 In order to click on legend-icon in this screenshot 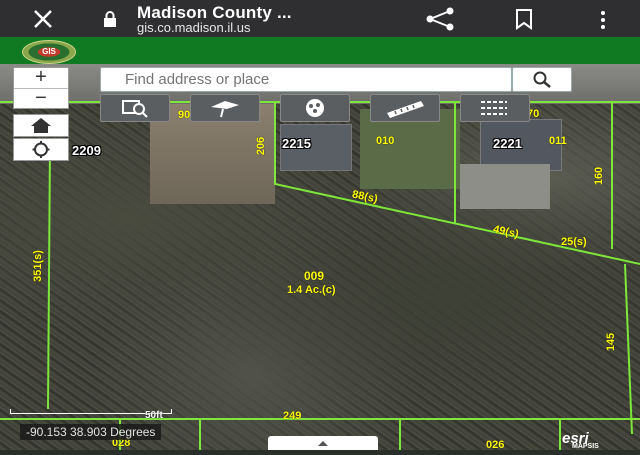, I will do `click(494, 108)`.